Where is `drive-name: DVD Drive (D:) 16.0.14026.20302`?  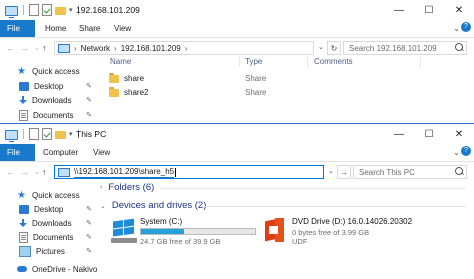 drive-name: DVD Drive (D:) 16.0.14026.20302 is located at coordinates (352, 221).